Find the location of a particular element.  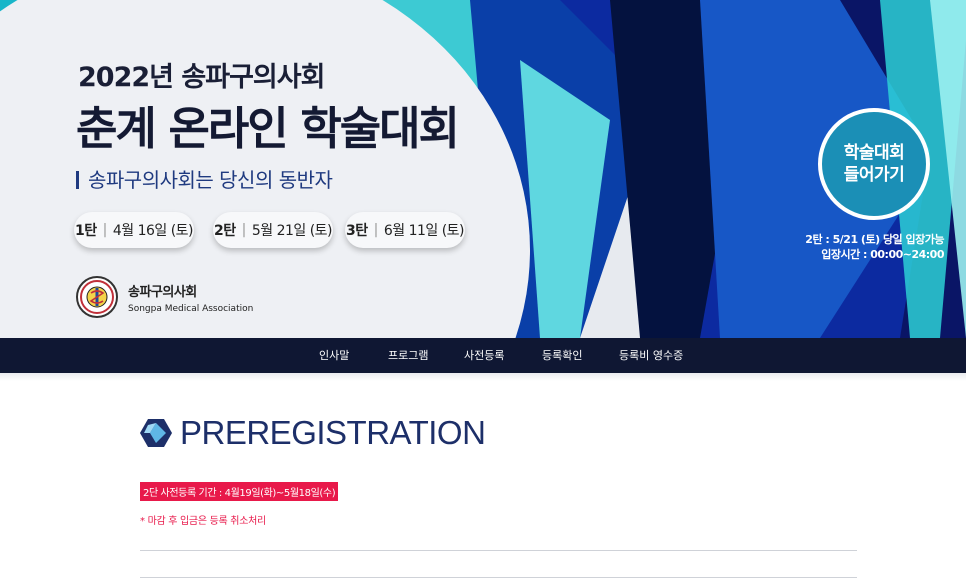

session-number: 1탄 is located at coordinates (85, 231).